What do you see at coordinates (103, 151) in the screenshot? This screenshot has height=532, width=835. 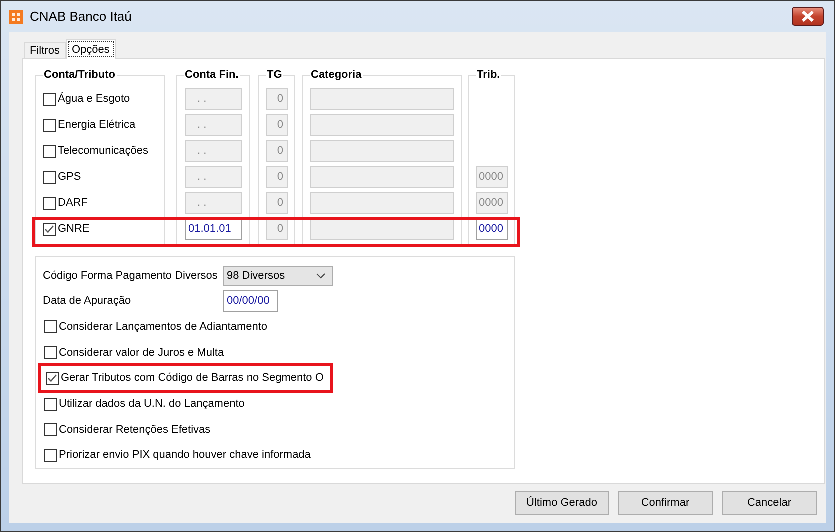 I see `checkbox-label: Telecomunicações` at bounding box center [103, 151].